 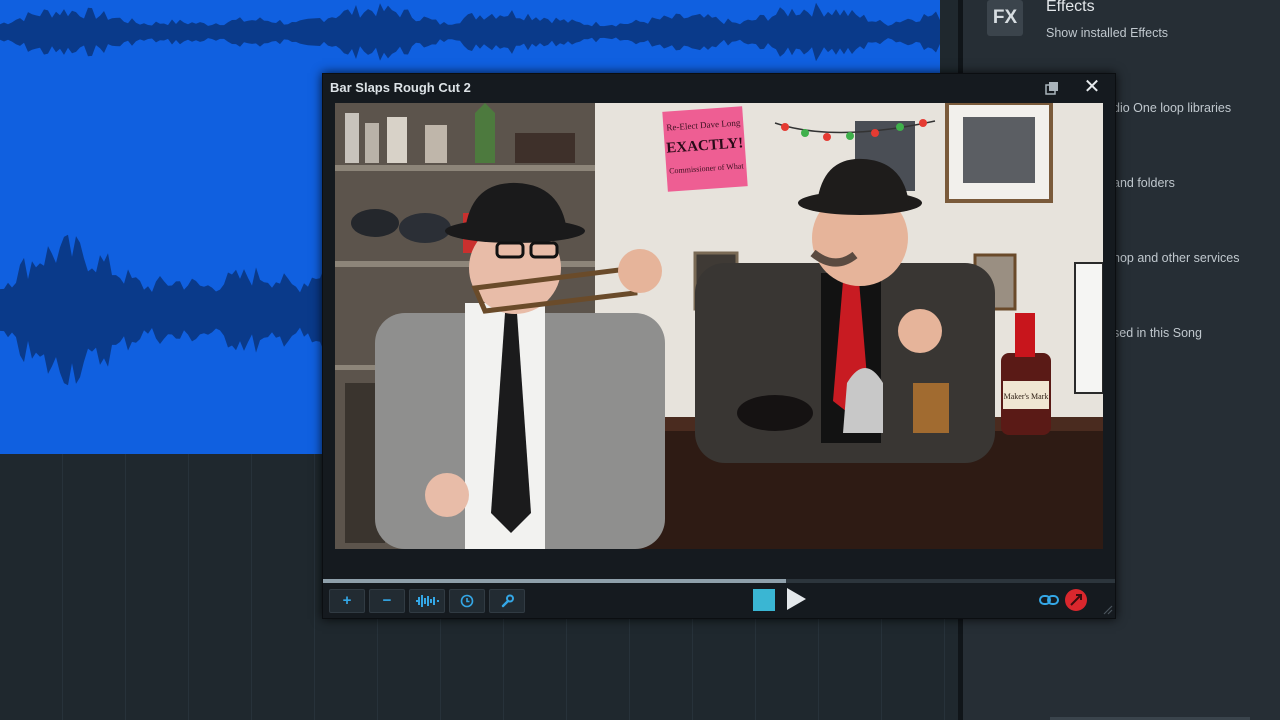 What do you see at coordinates (400, 87) in the screenshot?
I see `video-window-title: Bar Slaps Rough Cut 2` at bounding box center [400, 87].